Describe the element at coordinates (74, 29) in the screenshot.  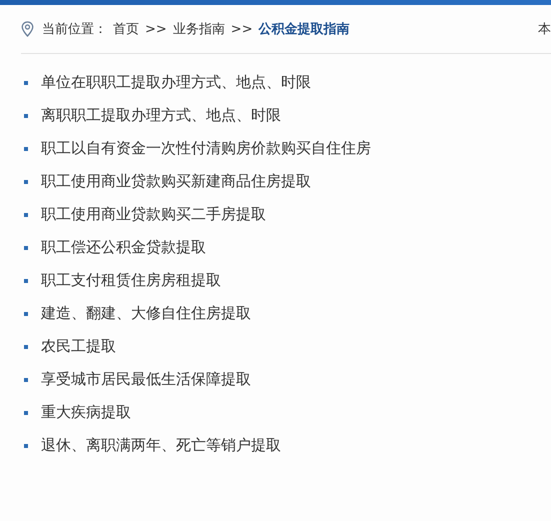
I see `breadcrumb-label: 当前位置：` at that location.